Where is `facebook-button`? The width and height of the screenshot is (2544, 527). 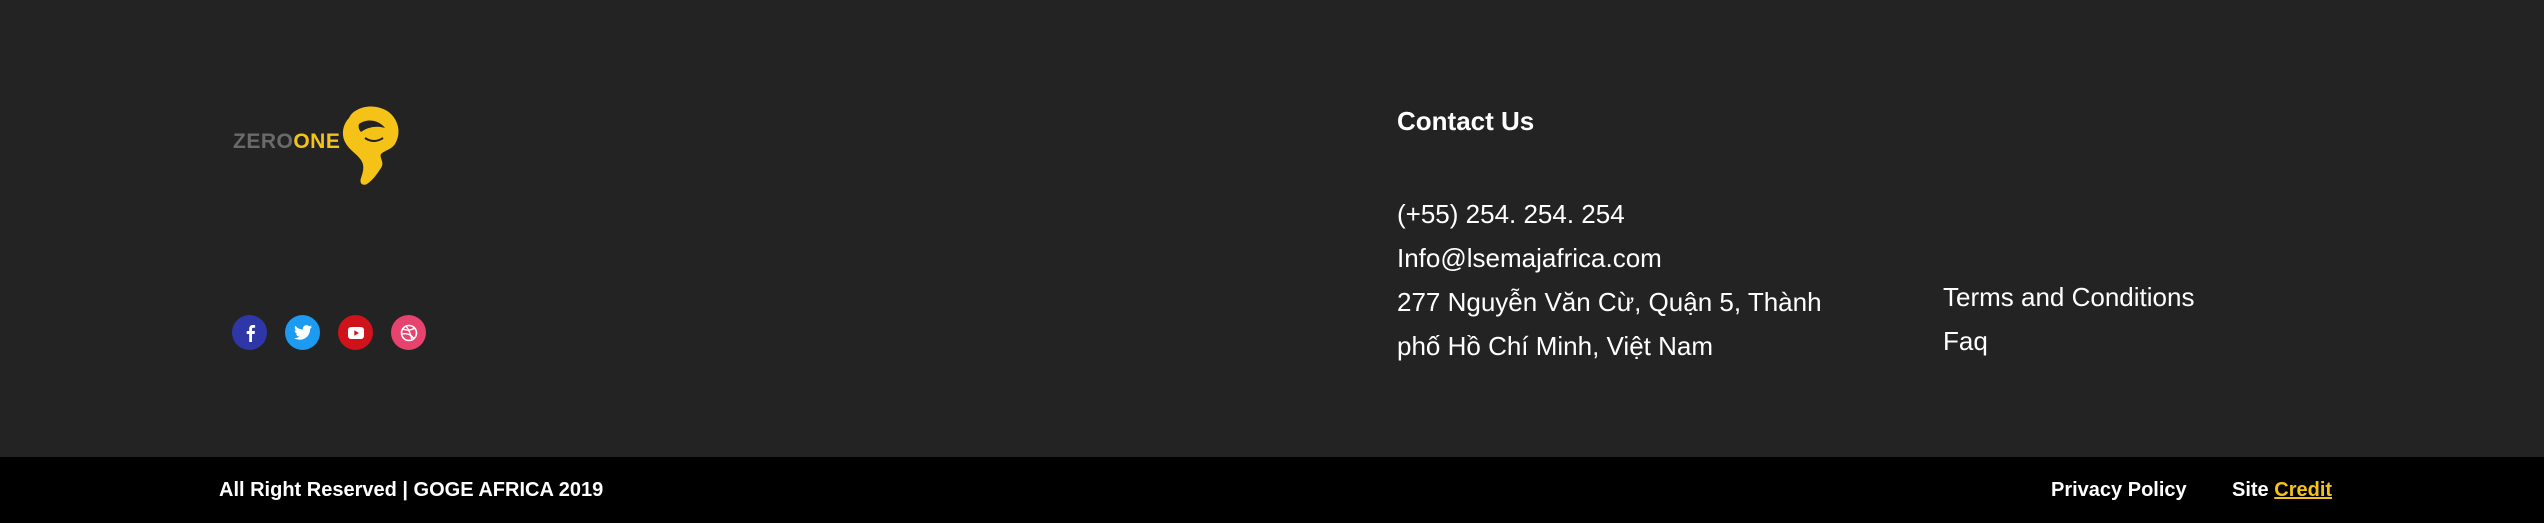 facebook-button is located at coordinates (249, 332).